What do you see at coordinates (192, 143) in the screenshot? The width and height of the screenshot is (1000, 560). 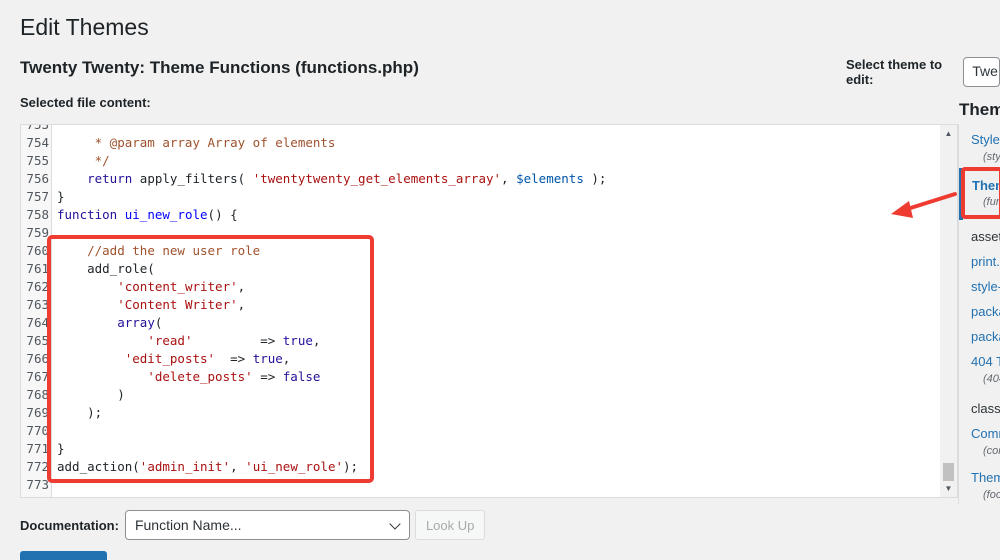 I see `line-code: * @param array Array of elements` at bounding box center [192, 143].